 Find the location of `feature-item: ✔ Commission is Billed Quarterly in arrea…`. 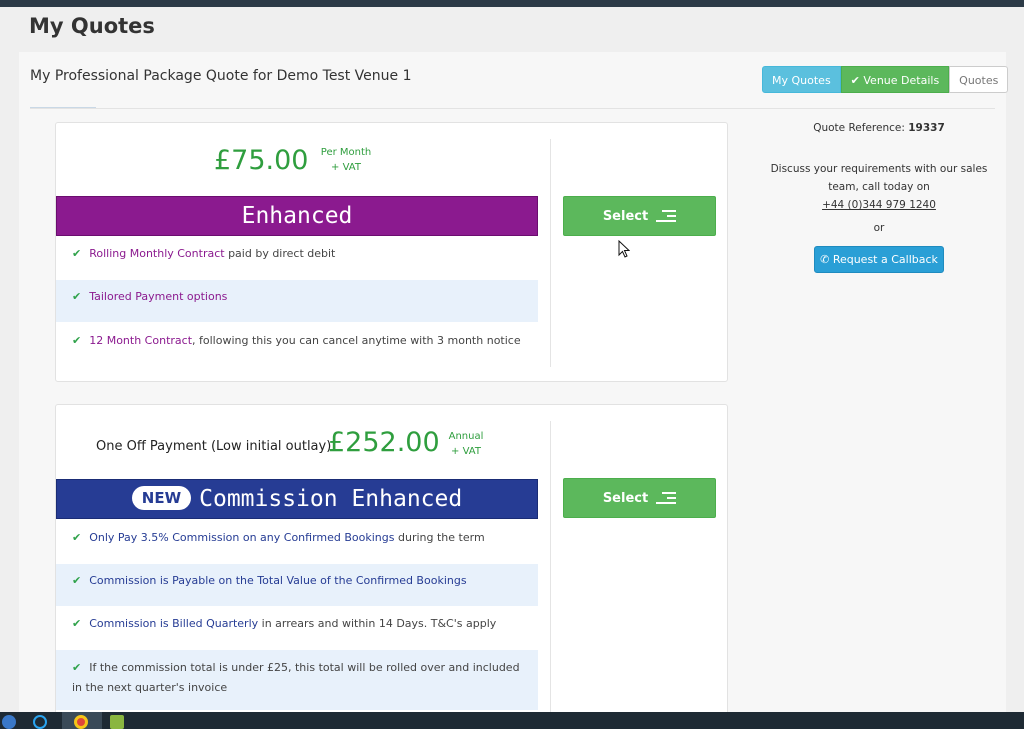

feature-item: ✔ Commission is Billed Quarterly in arrea… is located at coordinates (284, 623).